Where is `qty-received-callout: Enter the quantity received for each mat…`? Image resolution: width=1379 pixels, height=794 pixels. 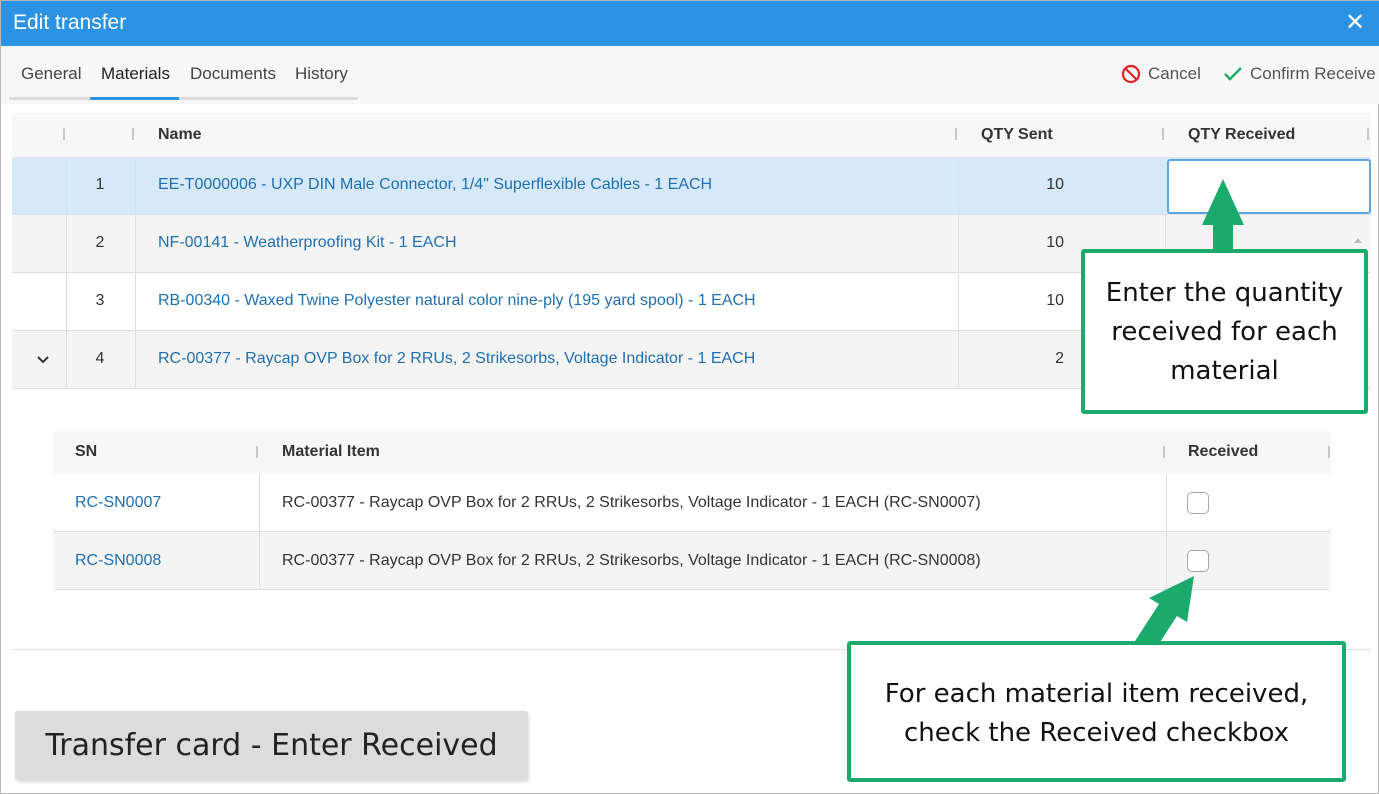 qty-received-callout: Enter the quantity received for each mat… is located at coordinates (1224, 331).